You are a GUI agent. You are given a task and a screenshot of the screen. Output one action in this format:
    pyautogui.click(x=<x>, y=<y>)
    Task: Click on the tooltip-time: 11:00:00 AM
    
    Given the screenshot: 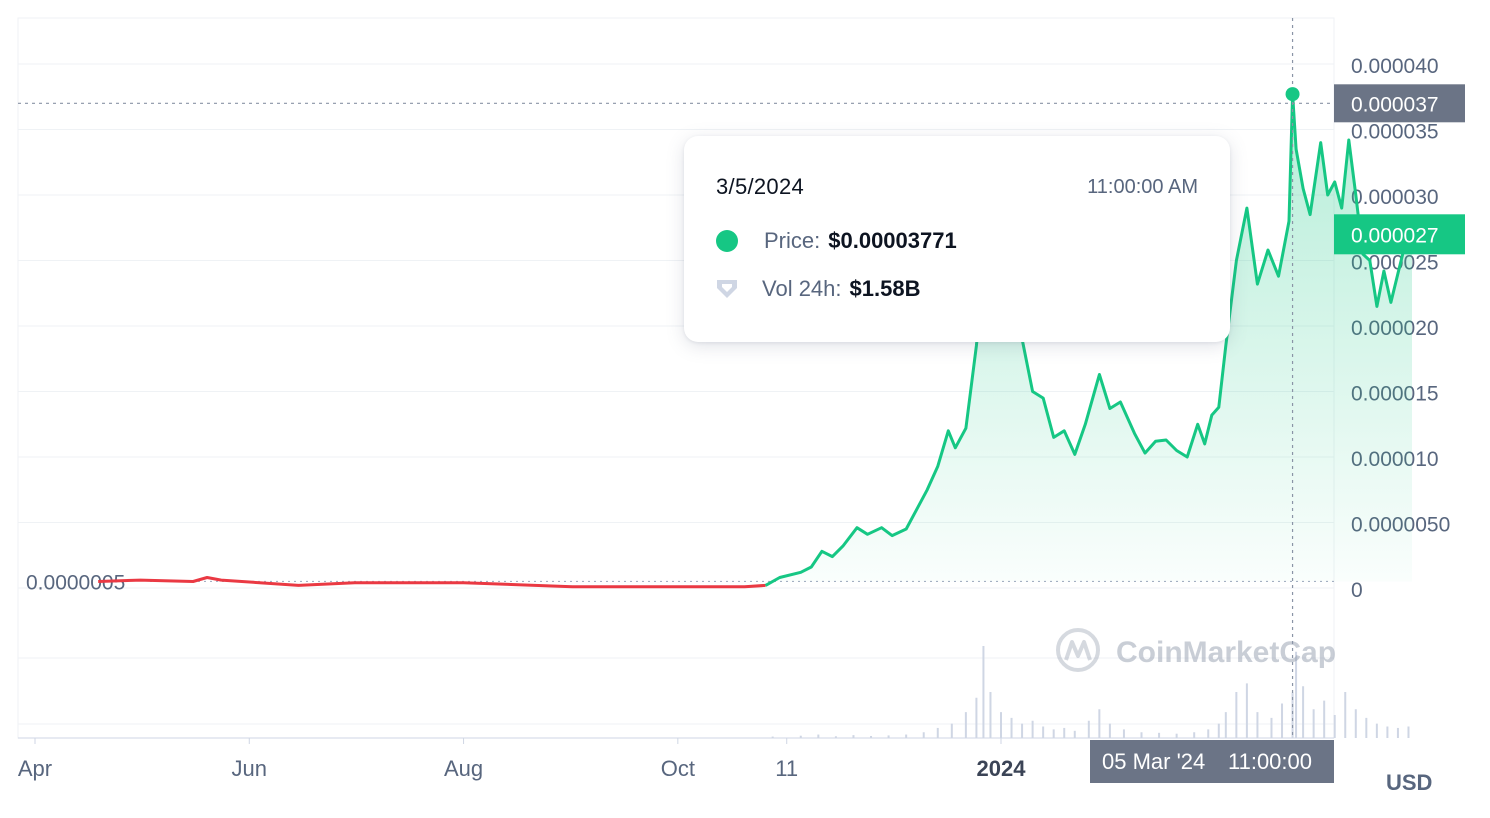 What is the action you would take?
    pyautogui.click(x=1142, y=187)
    